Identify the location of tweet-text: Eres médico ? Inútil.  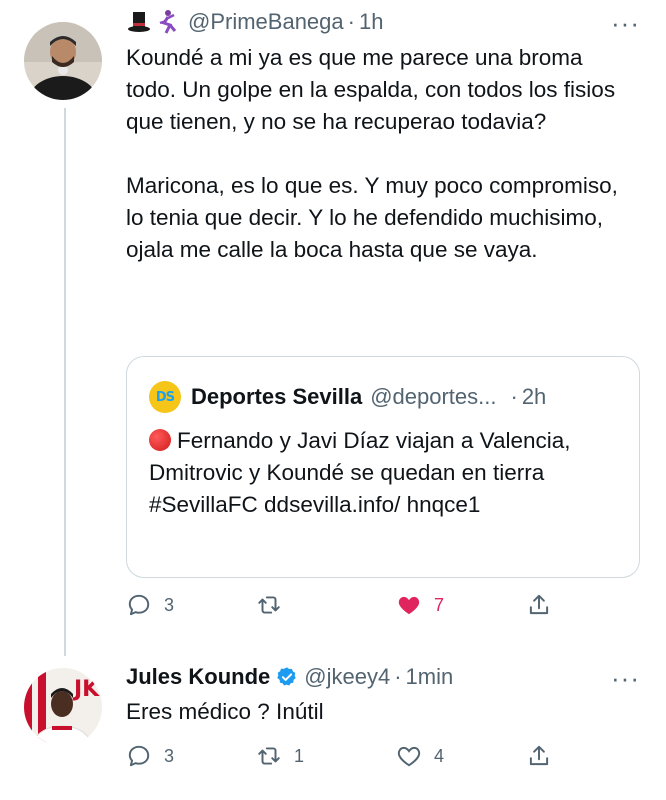
(225, 711).